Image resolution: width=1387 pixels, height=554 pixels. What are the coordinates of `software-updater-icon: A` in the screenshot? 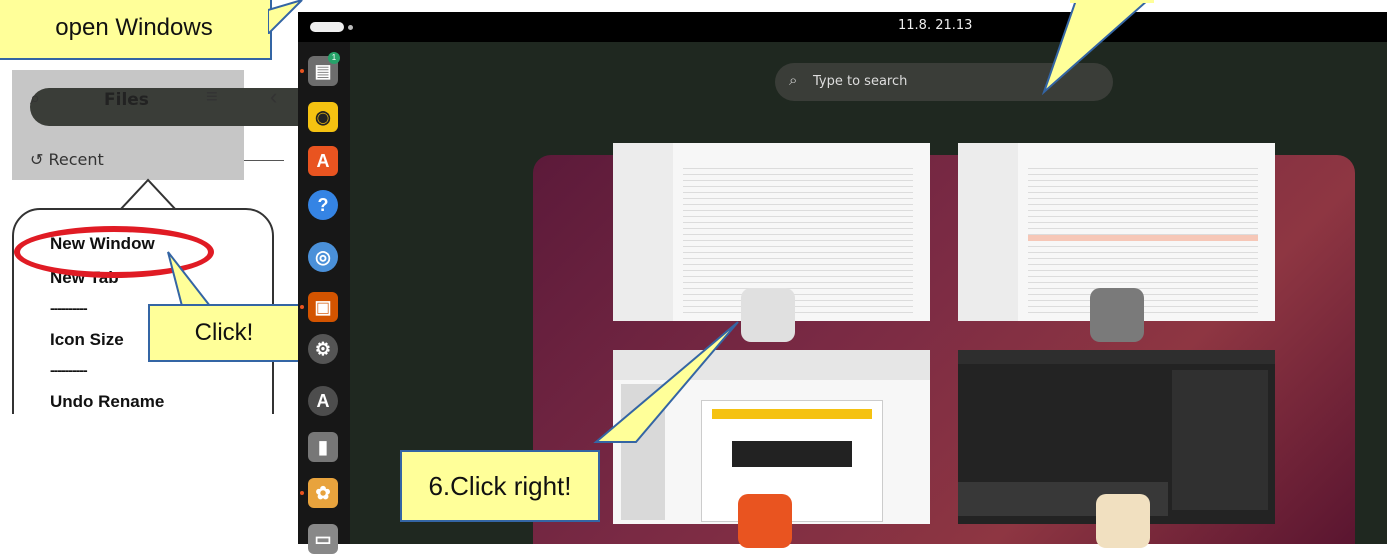 It's located at (323, 401).